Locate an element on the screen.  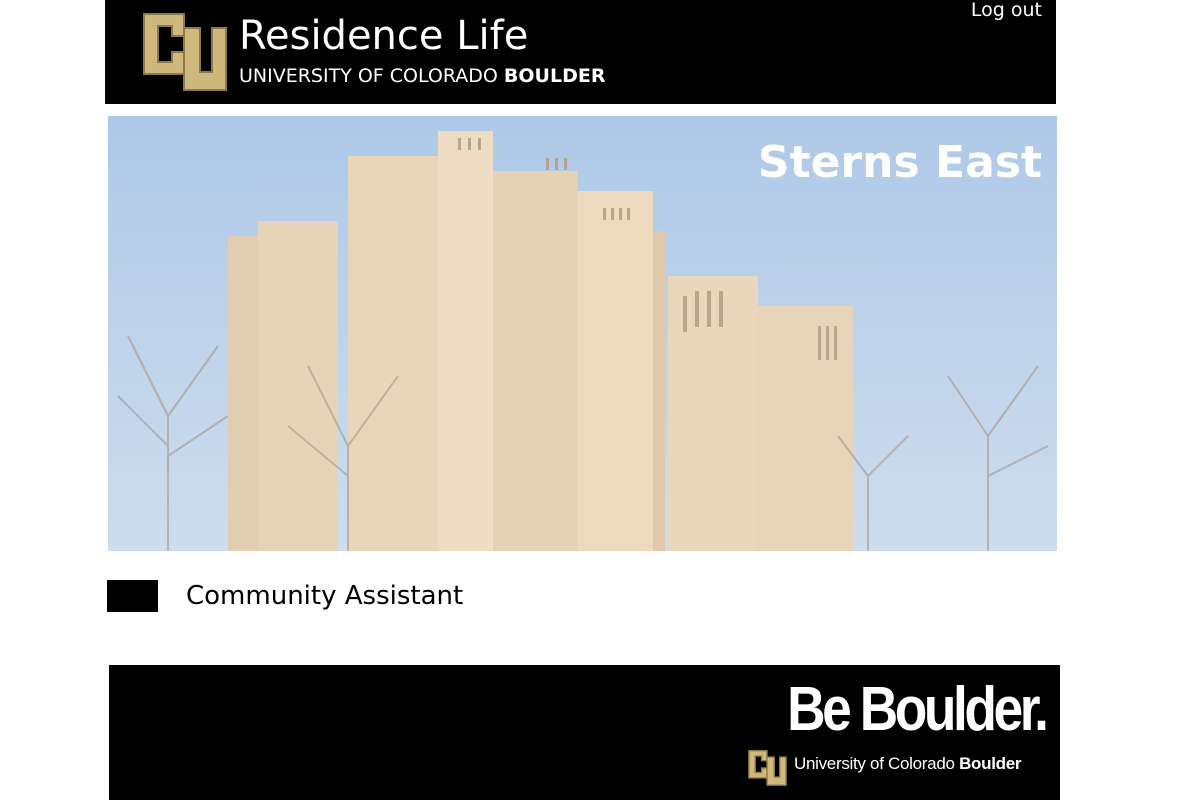
cu-footer-logo-icon is located at coordinates (767, 767).